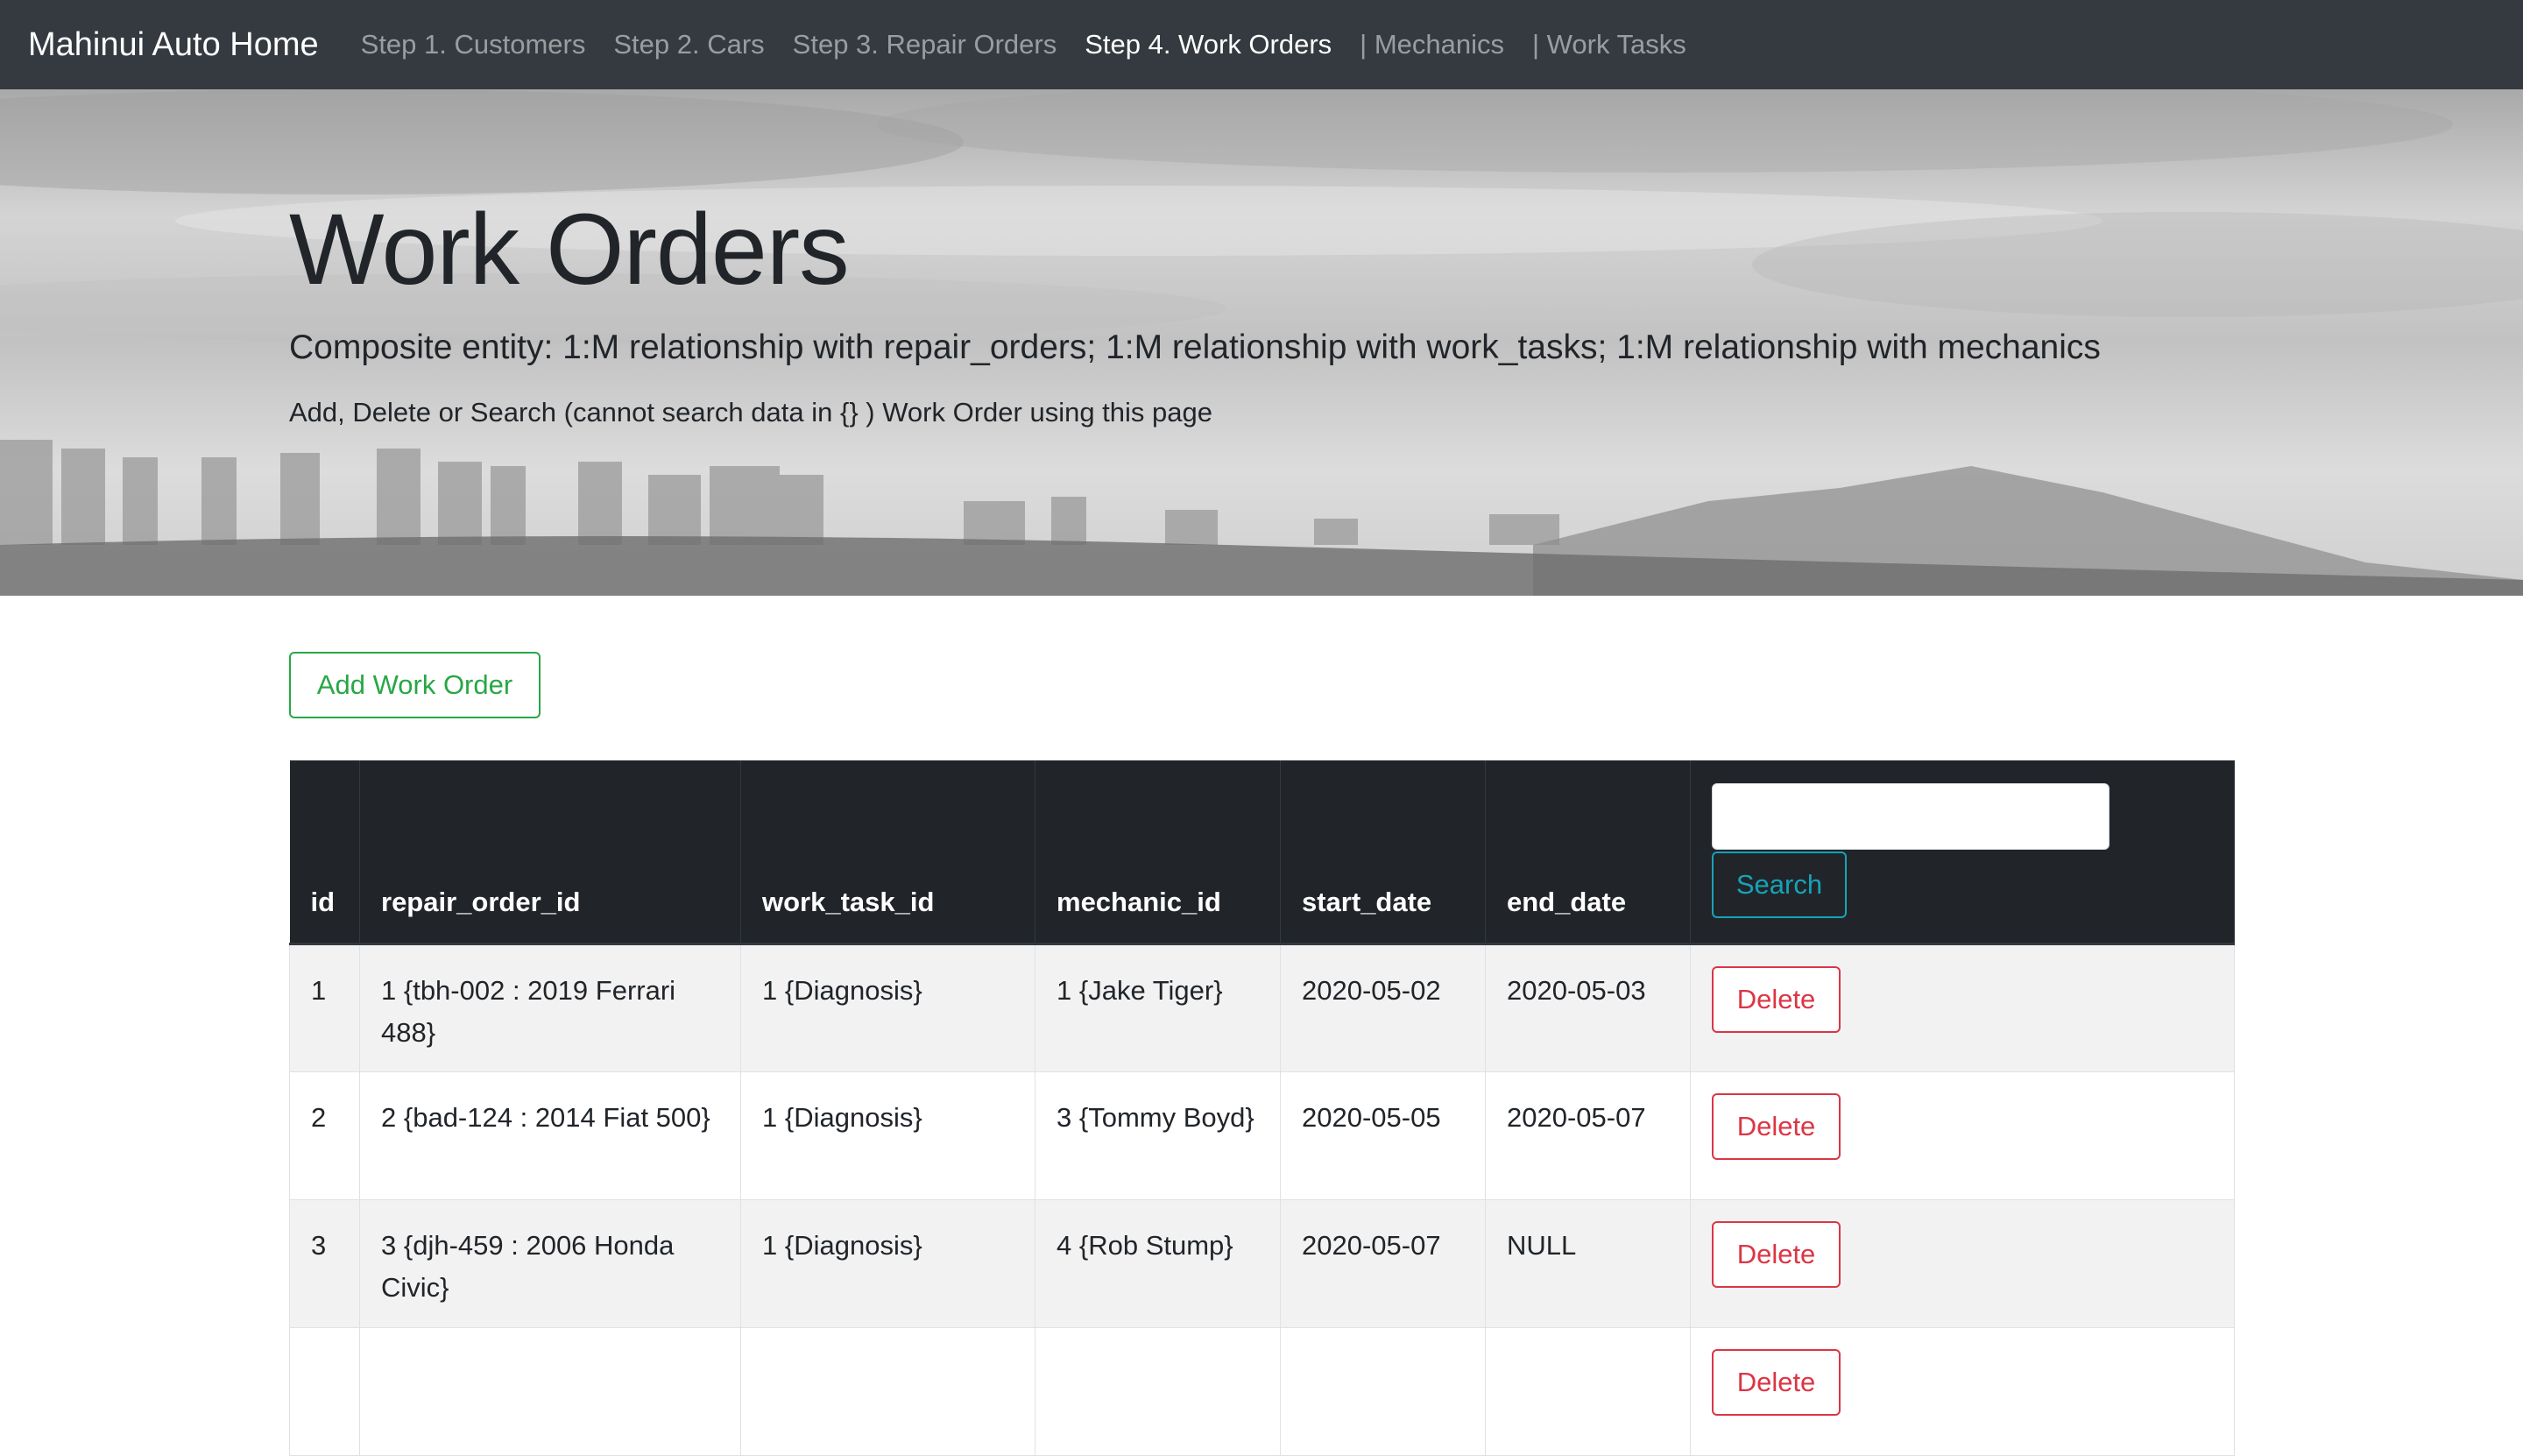  I want to click on cell-repair-order-id: 1 {tbh-002 : 2019 Ferrari 488}, so click(550, 1008).